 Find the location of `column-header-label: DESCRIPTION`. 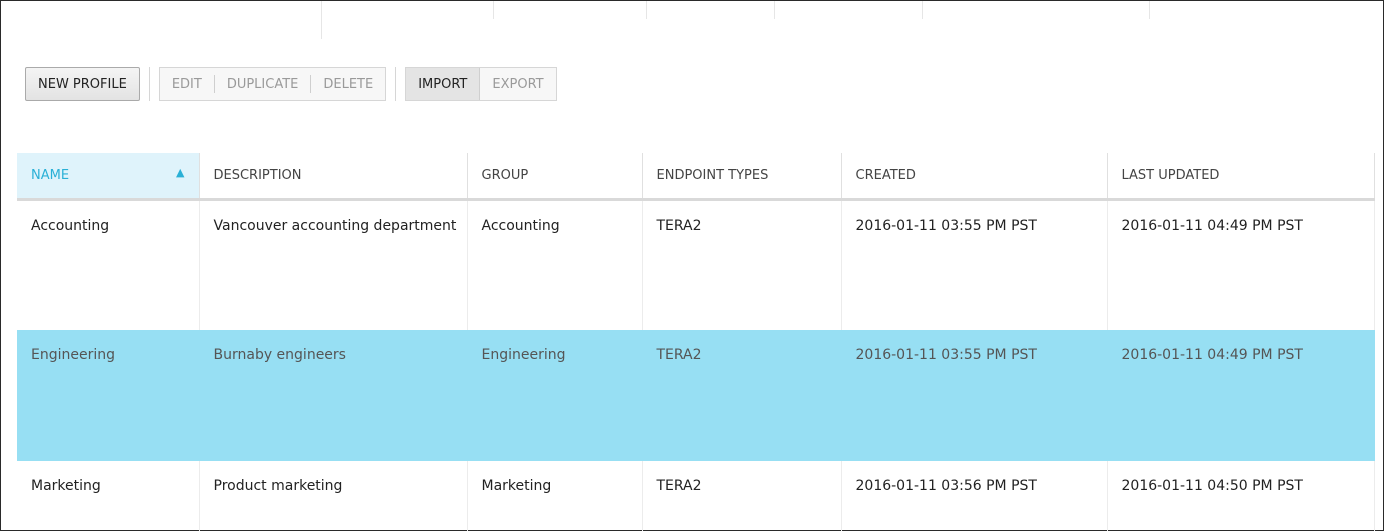

column-header-label: DESCRIPTION is located at coordinates (257, 175).